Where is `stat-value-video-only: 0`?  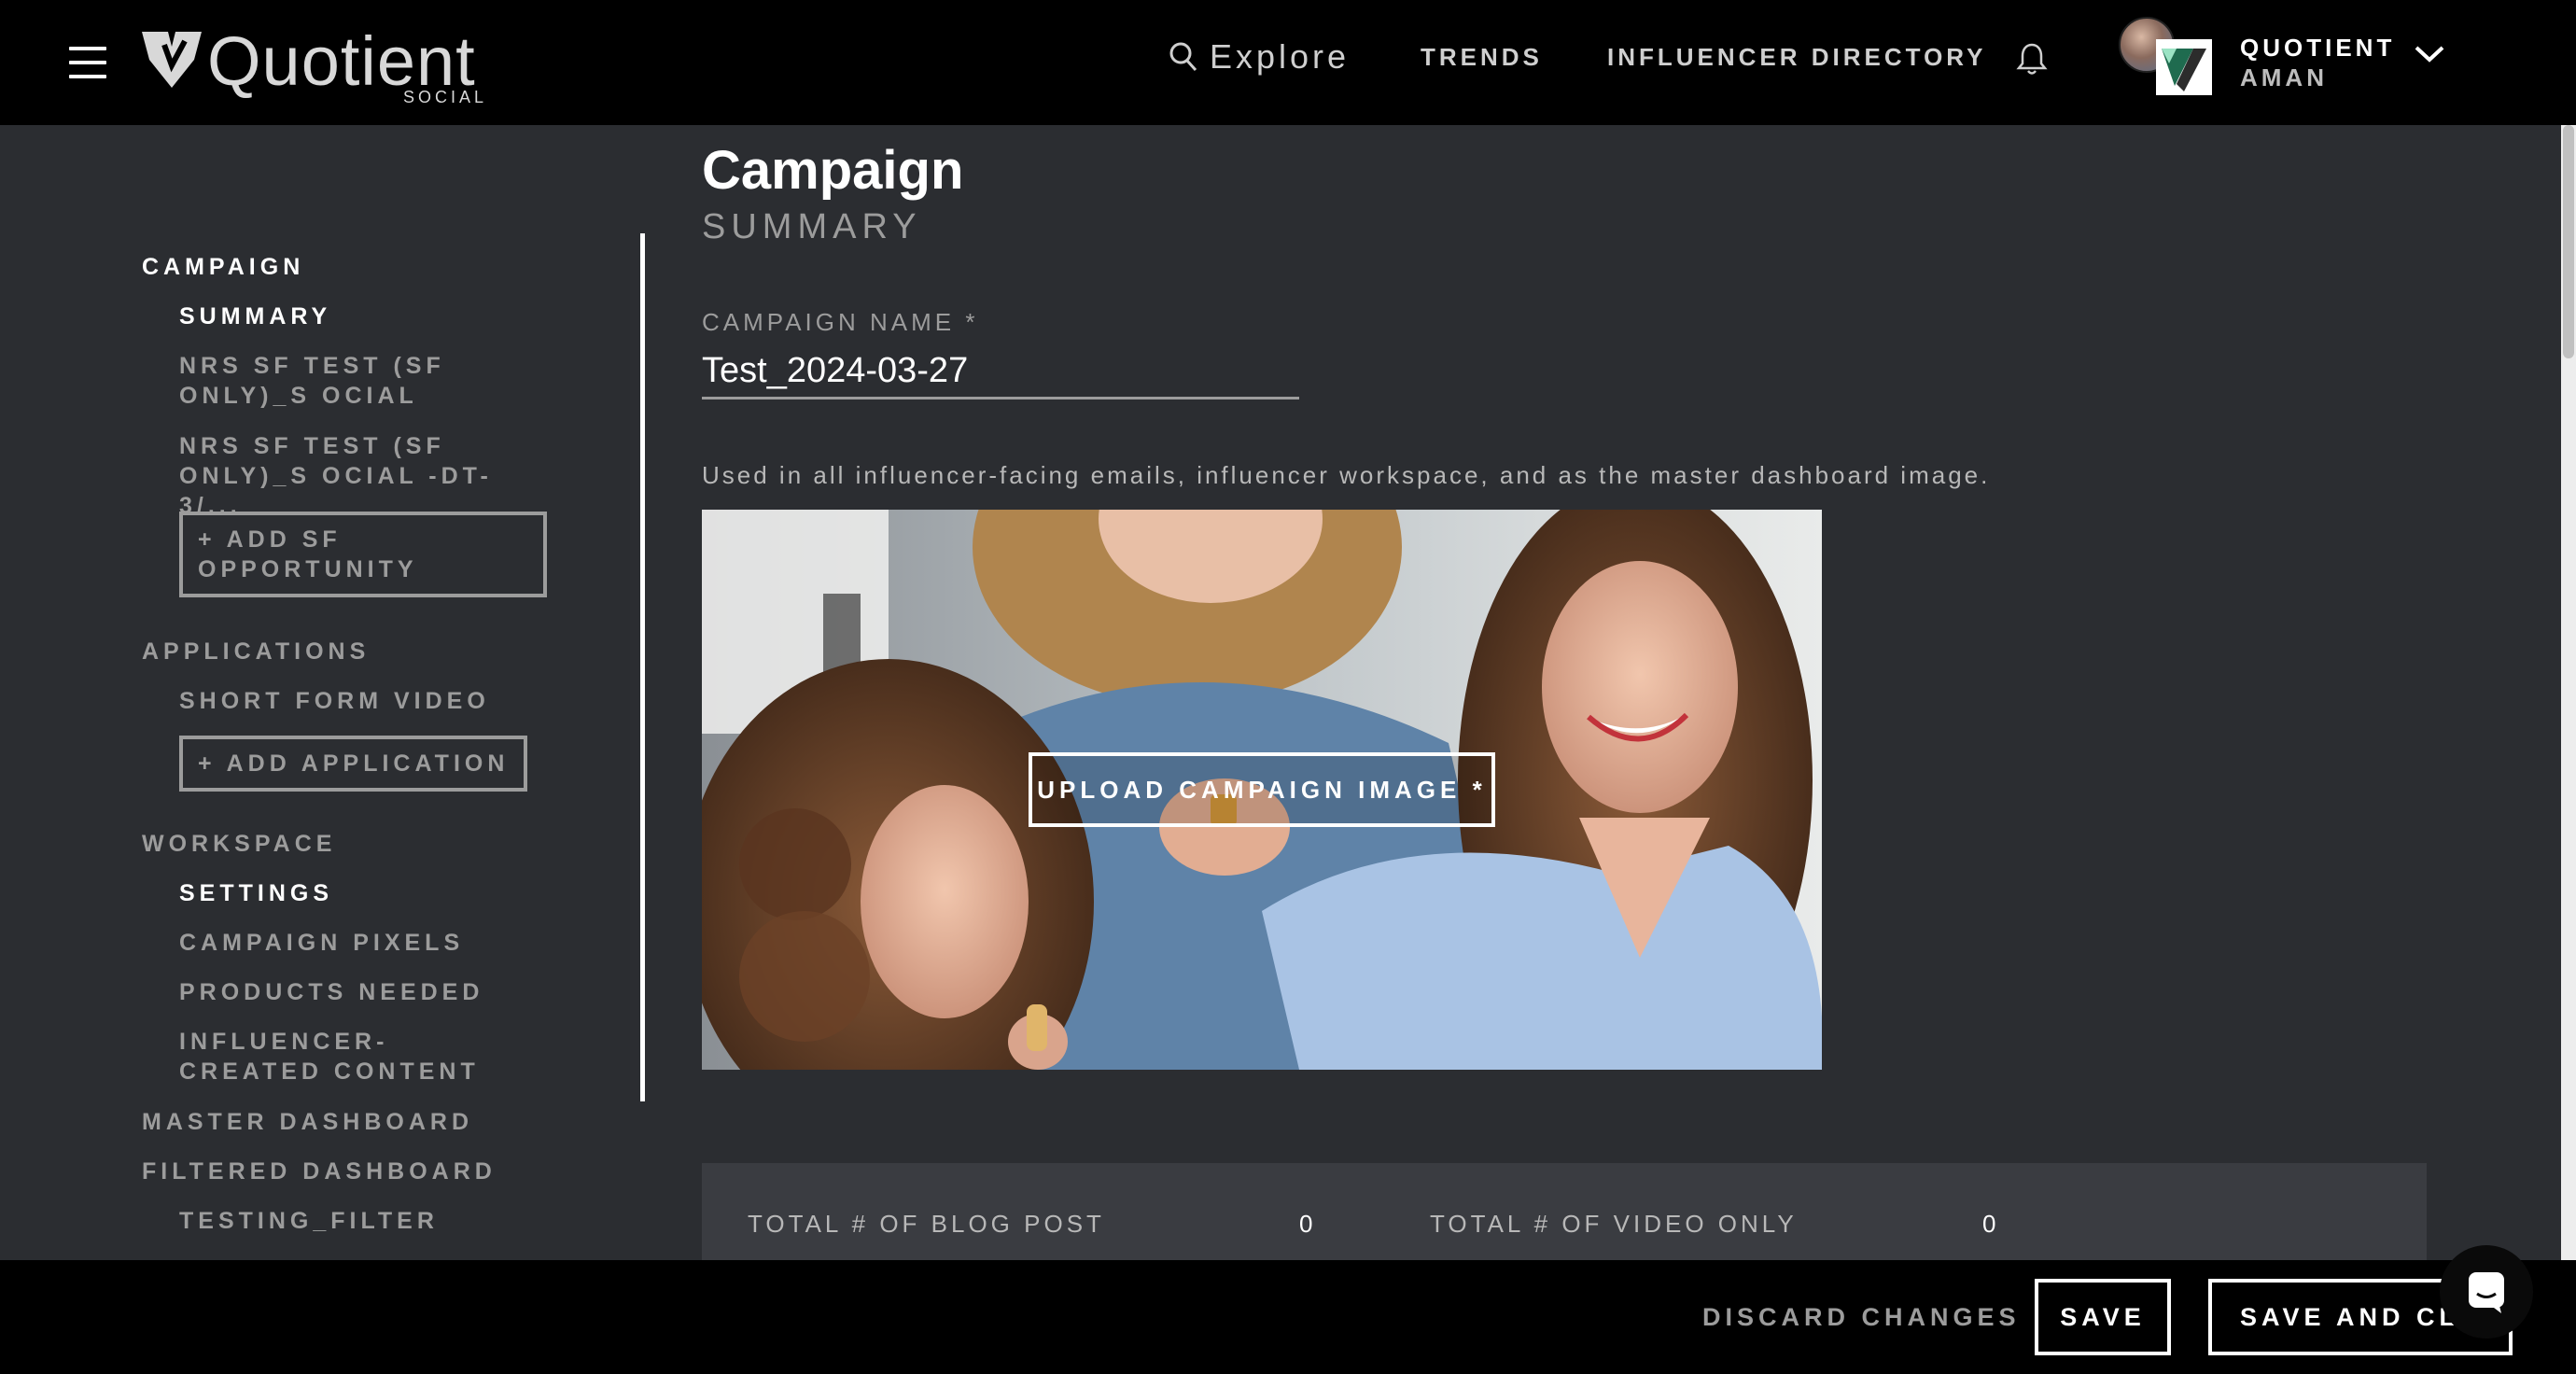 stat-value-video-only: 0 is located at coordinates (1989, 1224).